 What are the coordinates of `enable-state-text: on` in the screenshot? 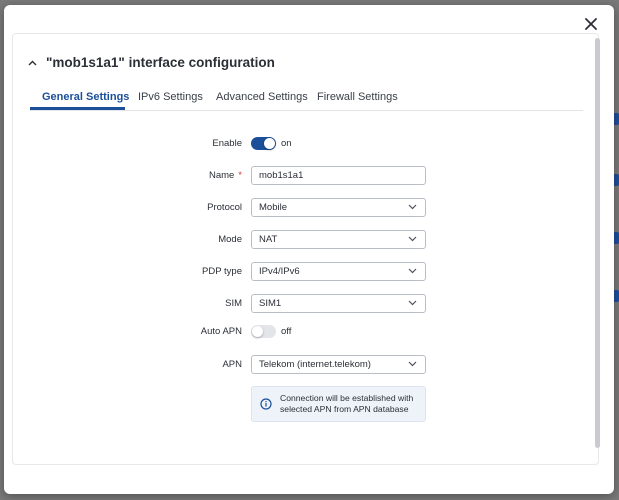 It's located at (286, 143).